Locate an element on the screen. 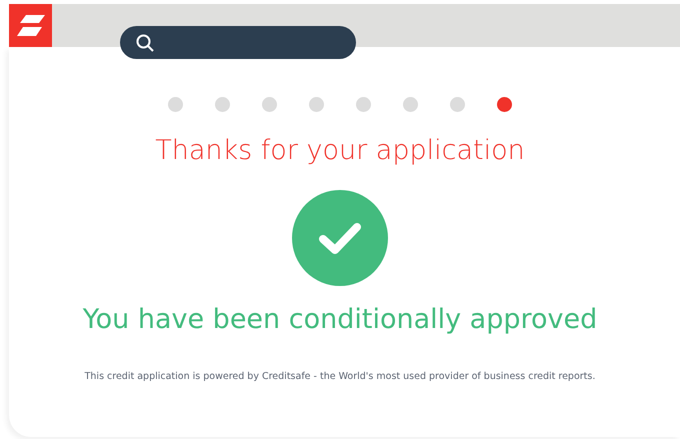  status-message: You have been conditionally approved is located at coordinates (340, 319).